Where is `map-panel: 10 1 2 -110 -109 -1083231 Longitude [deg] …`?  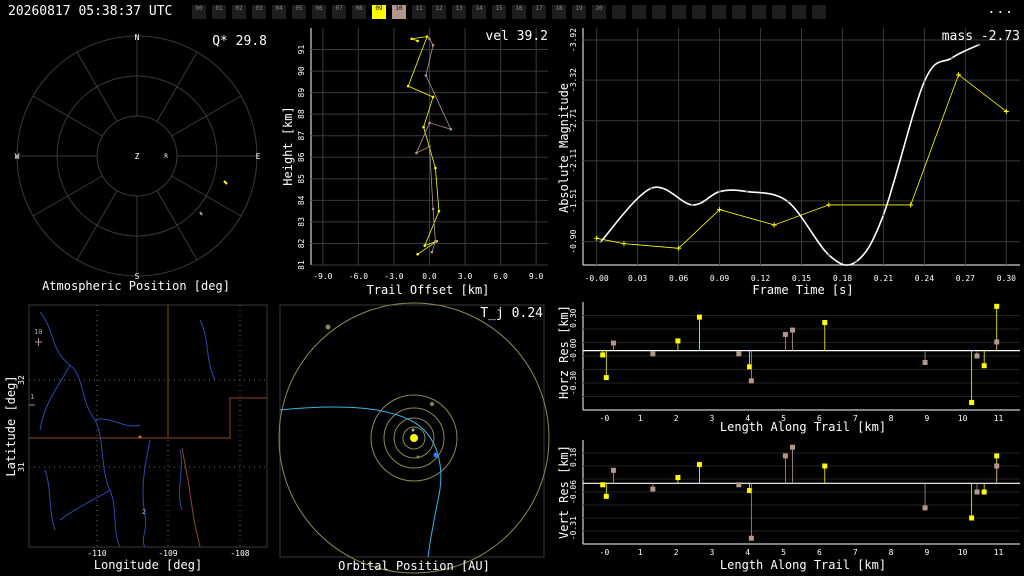 map-panel: 10 1 2 -110 -109 -1083231 Longitude [deg] … is located at coordinates (136, 438).